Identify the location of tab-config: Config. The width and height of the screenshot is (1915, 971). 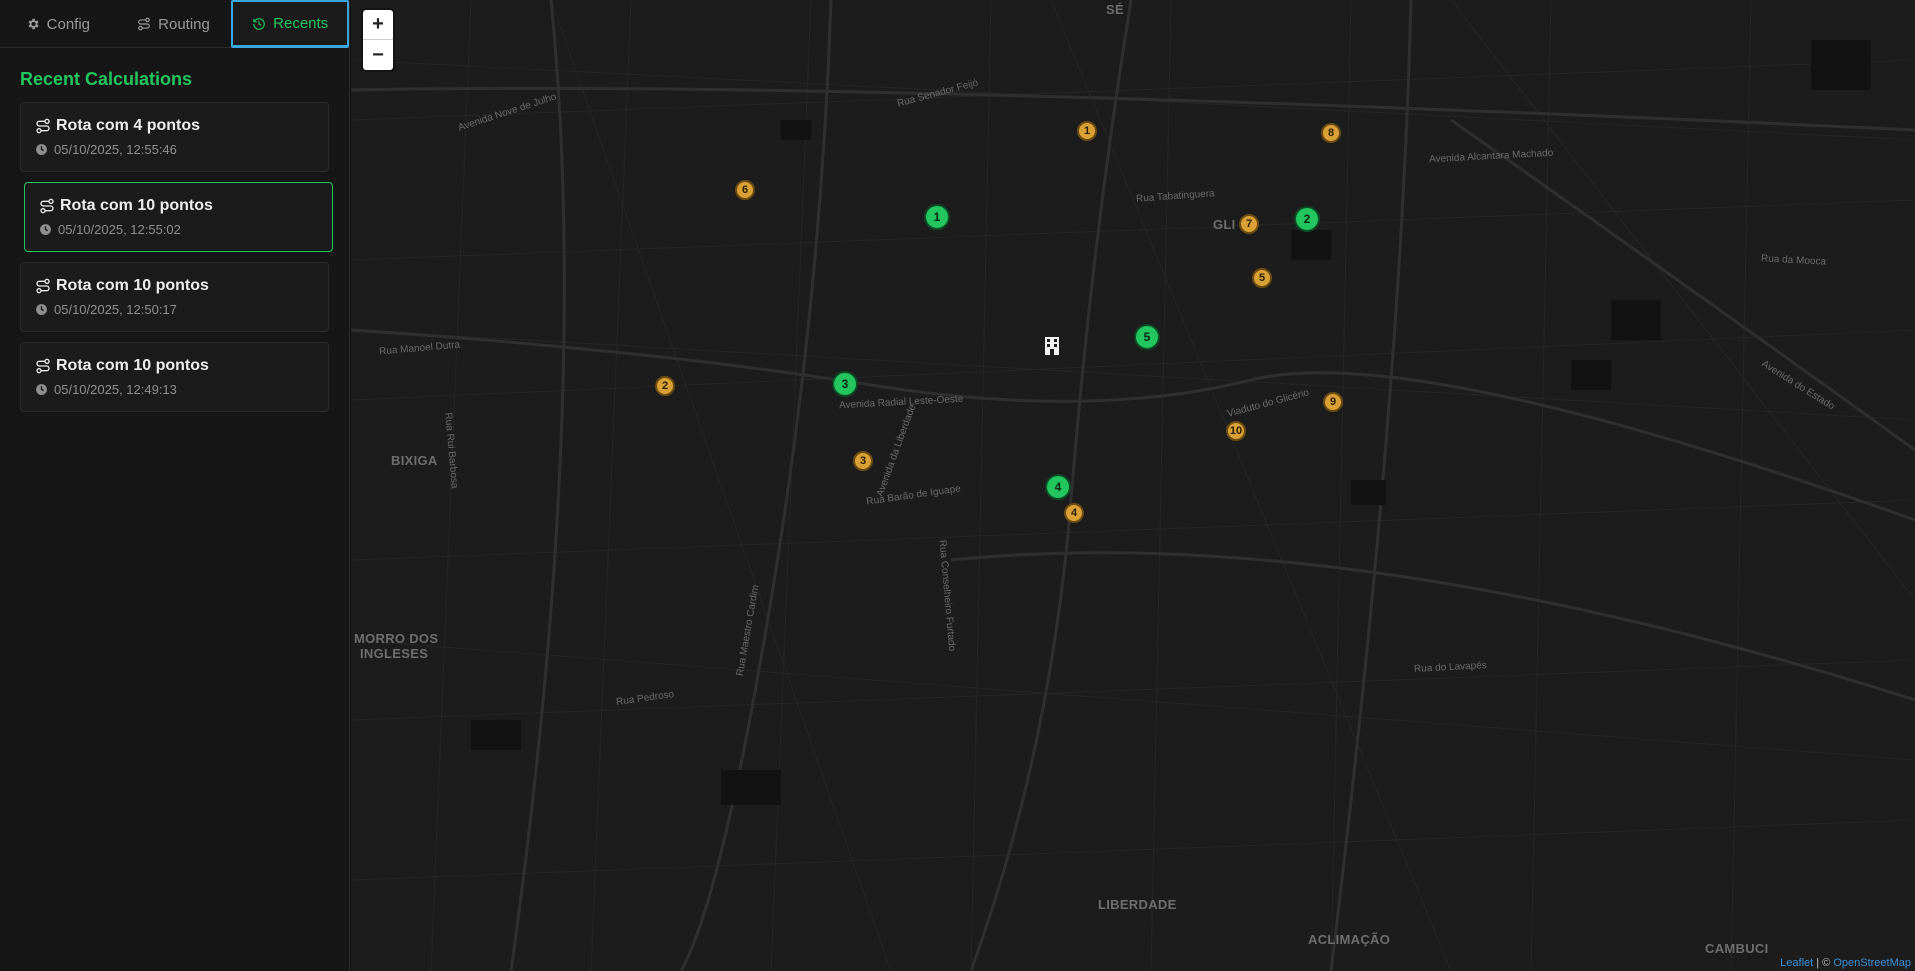
(58, 24).